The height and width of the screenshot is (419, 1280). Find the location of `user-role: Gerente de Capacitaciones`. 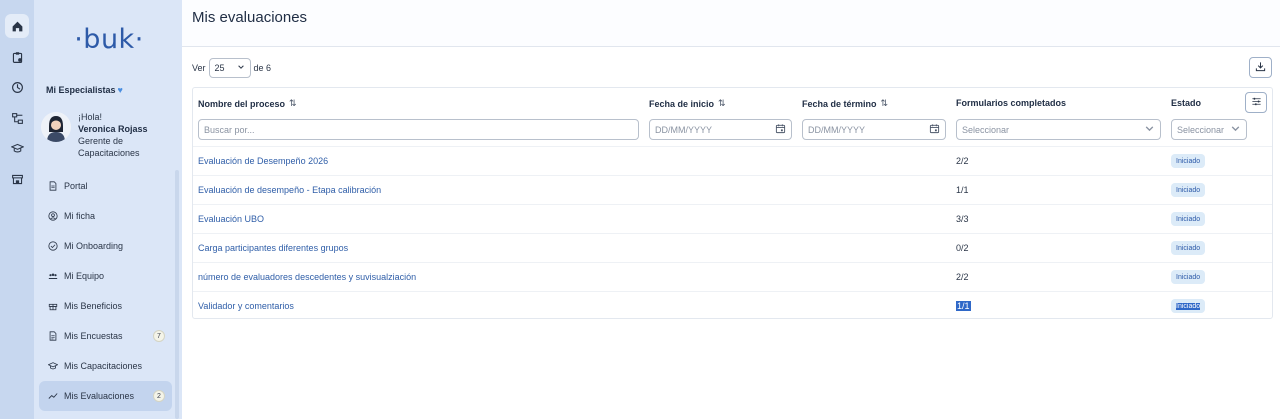

user-role: Gerente de Capacitaciones is located at coordinates (109, 147).